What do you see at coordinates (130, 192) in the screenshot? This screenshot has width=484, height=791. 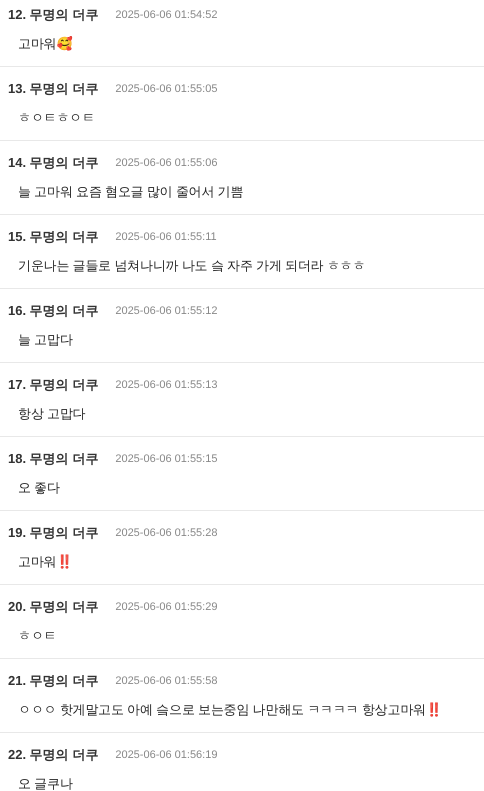 I see `comment-text: 늘 고마워 요즘 혐오글 많이 줄어서 기쁨` at bounding box center [130, 192].